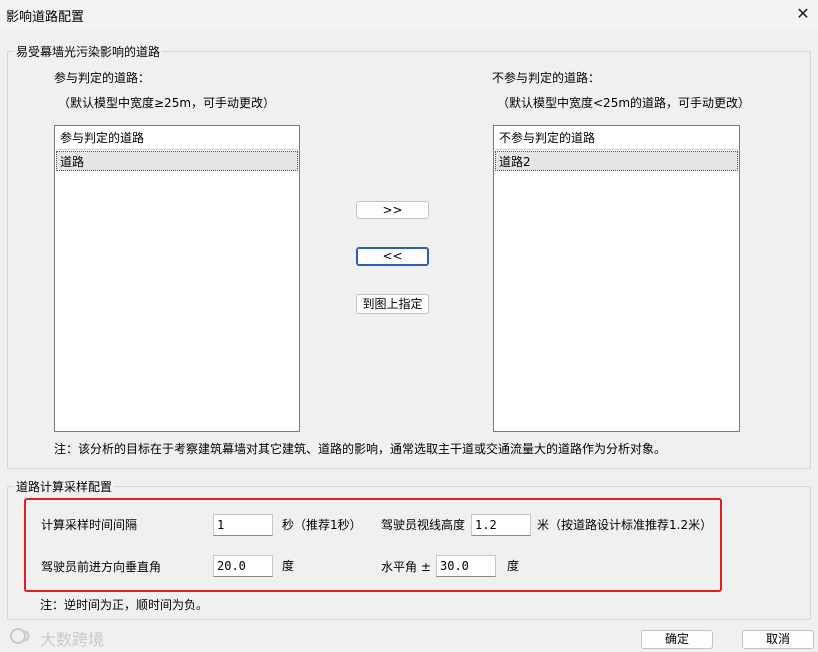  I want to click on watermark-text: 大数跨境, so click(72, 639).